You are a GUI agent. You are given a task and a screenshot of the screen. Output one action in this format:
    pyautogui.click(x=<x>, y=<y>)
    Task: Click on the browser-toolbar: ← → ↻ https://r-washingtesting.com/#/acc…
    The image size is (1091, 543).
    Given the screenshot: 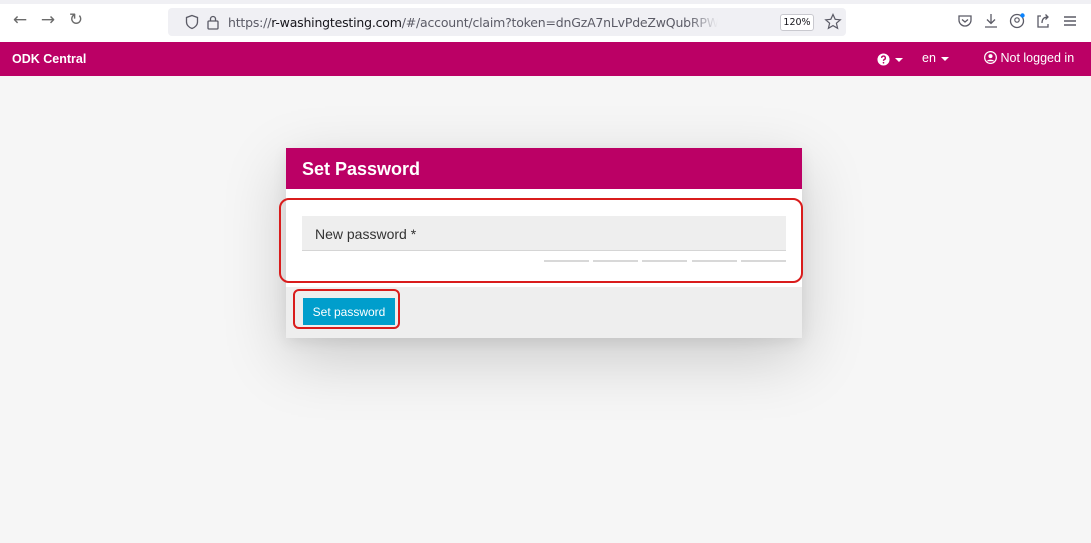 What is the action you would take?
    pyautogui.click(x=545, y=21)
    